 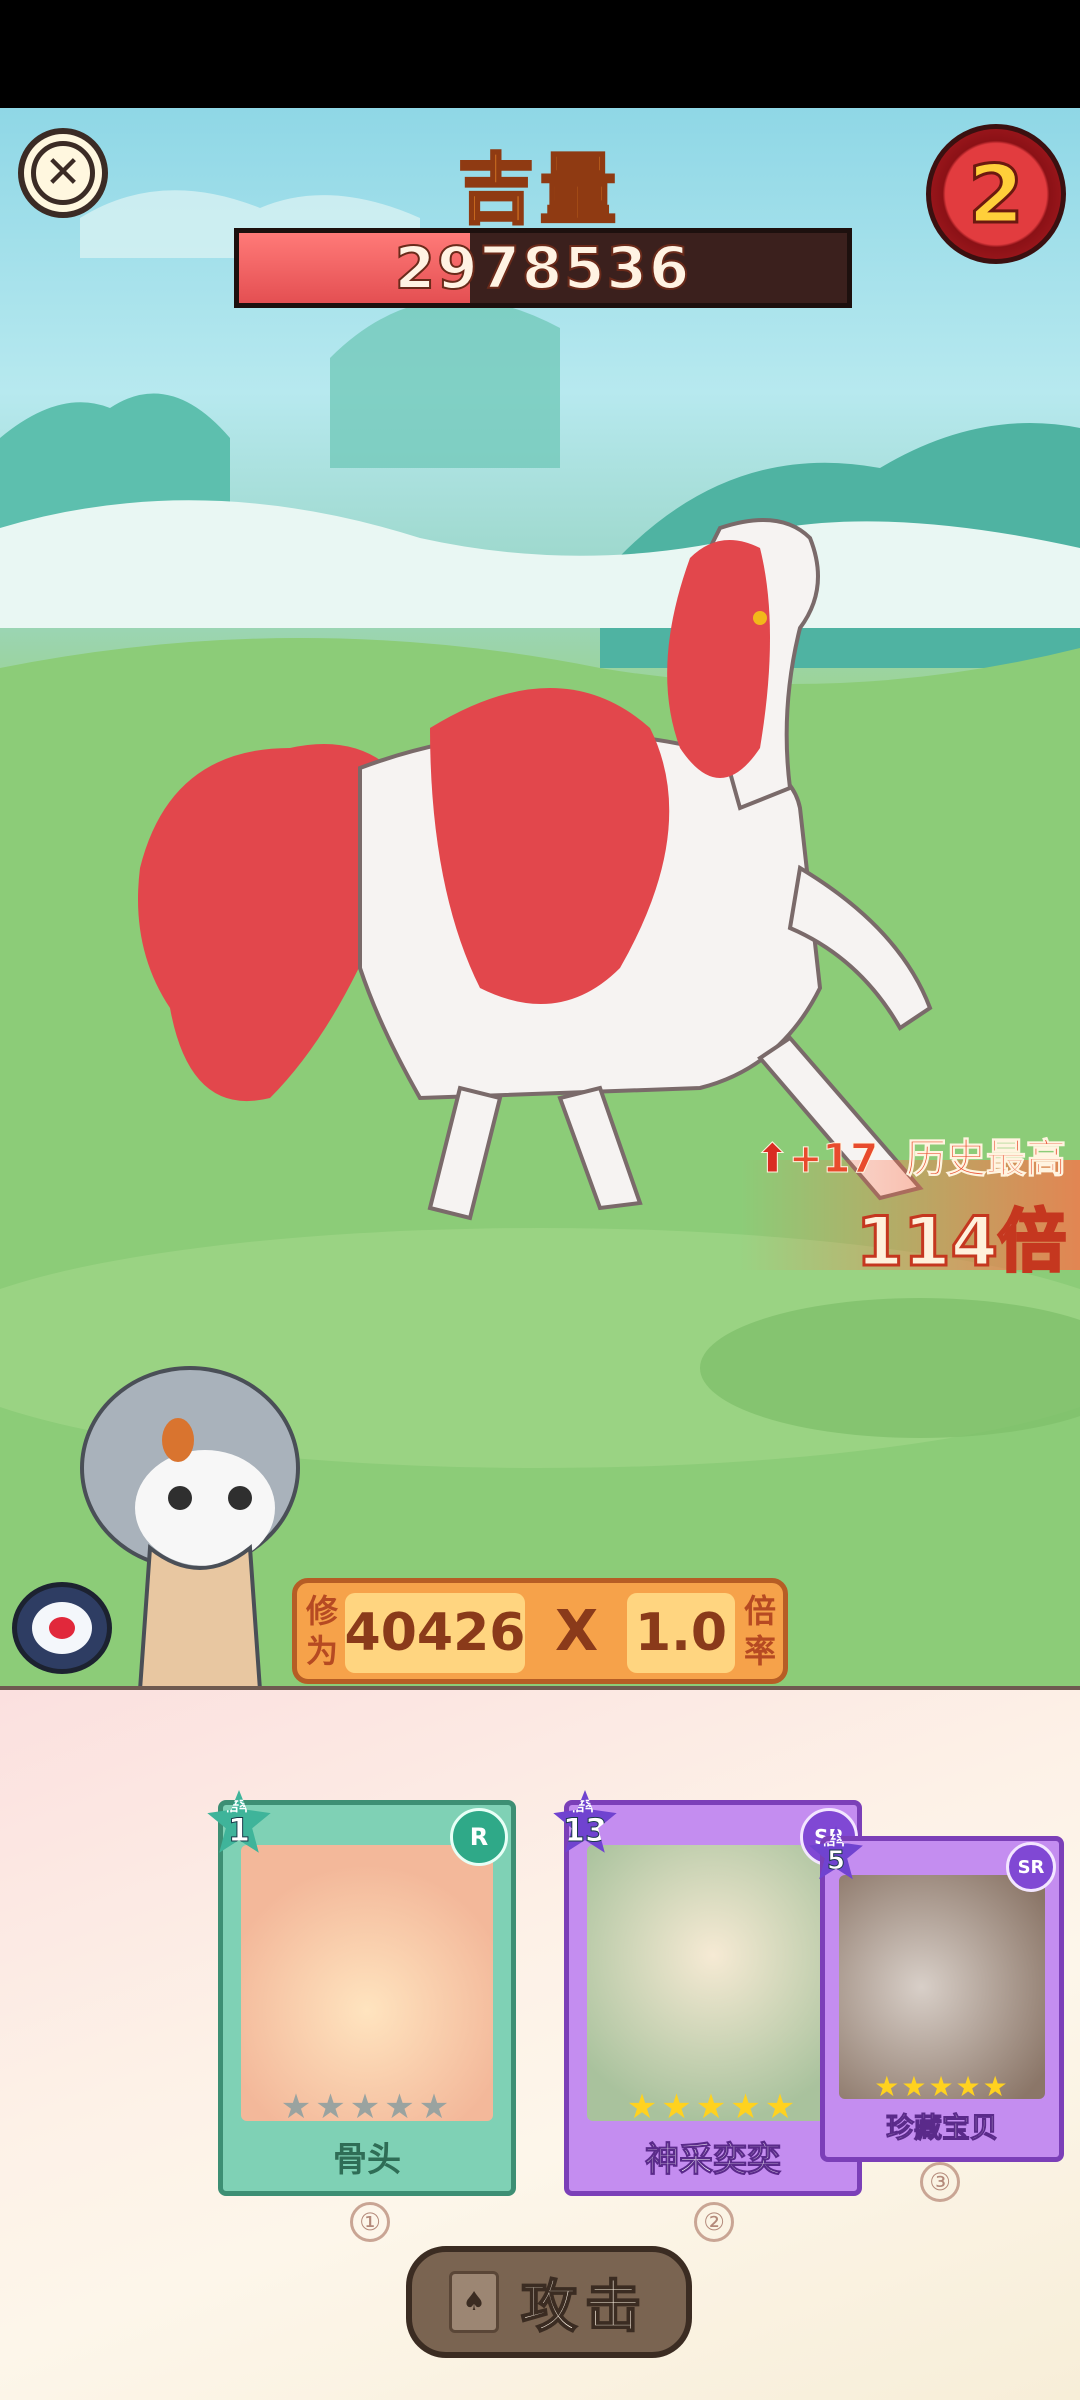 I want to click on boss-name: 吉量, so click(x=539, y=190).